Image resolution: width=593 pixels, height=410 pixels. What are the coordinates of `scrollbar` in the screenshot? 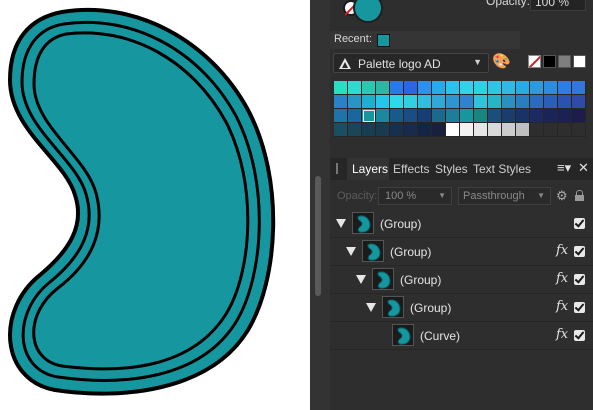 It's located at (318, 236).